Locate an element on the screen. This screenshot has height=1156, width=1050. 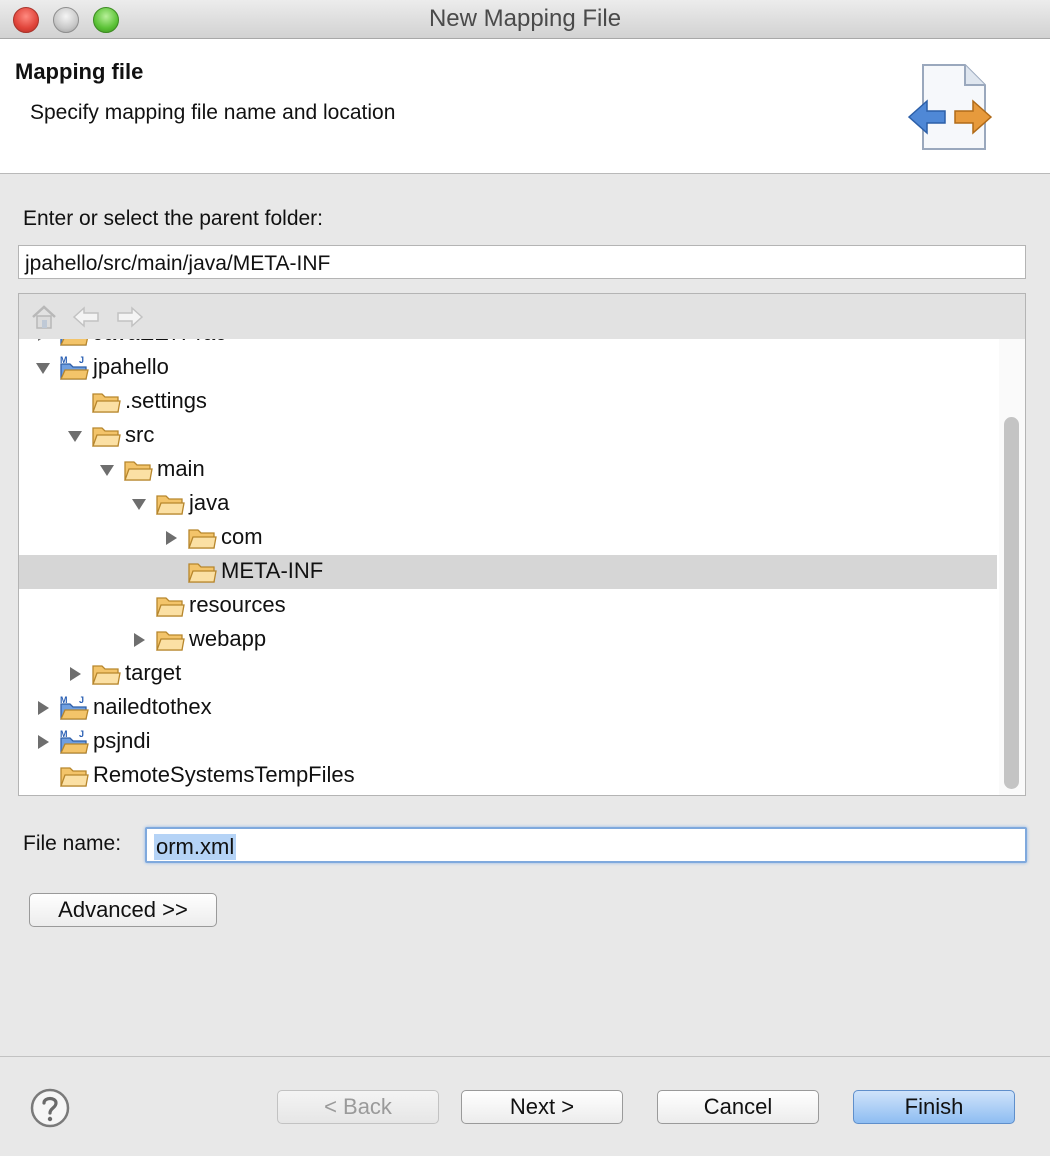
button-bar-divider is located at coordinates (525, 1056).